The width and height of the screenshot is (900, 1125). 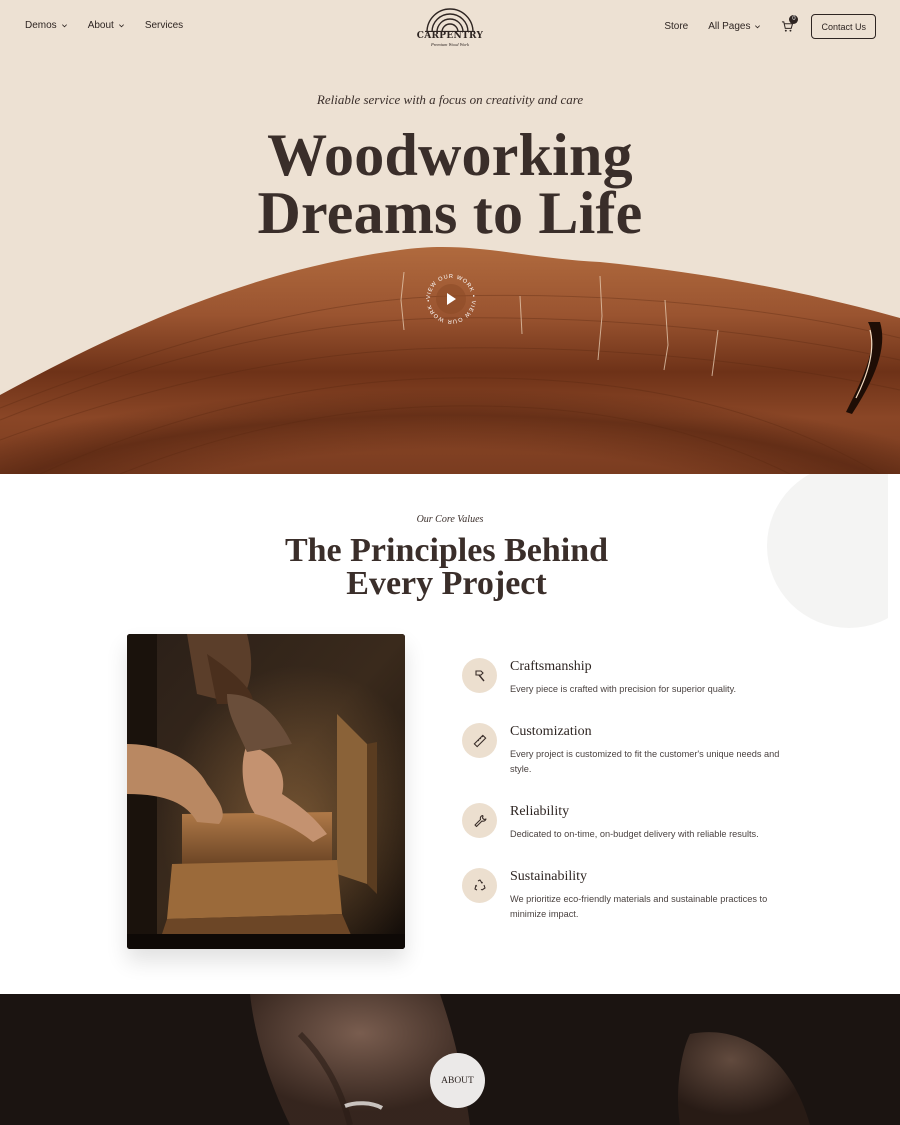 I want to click on site-logo: CARPENTRY Premium Wood Work, so click(x=450, y=27).